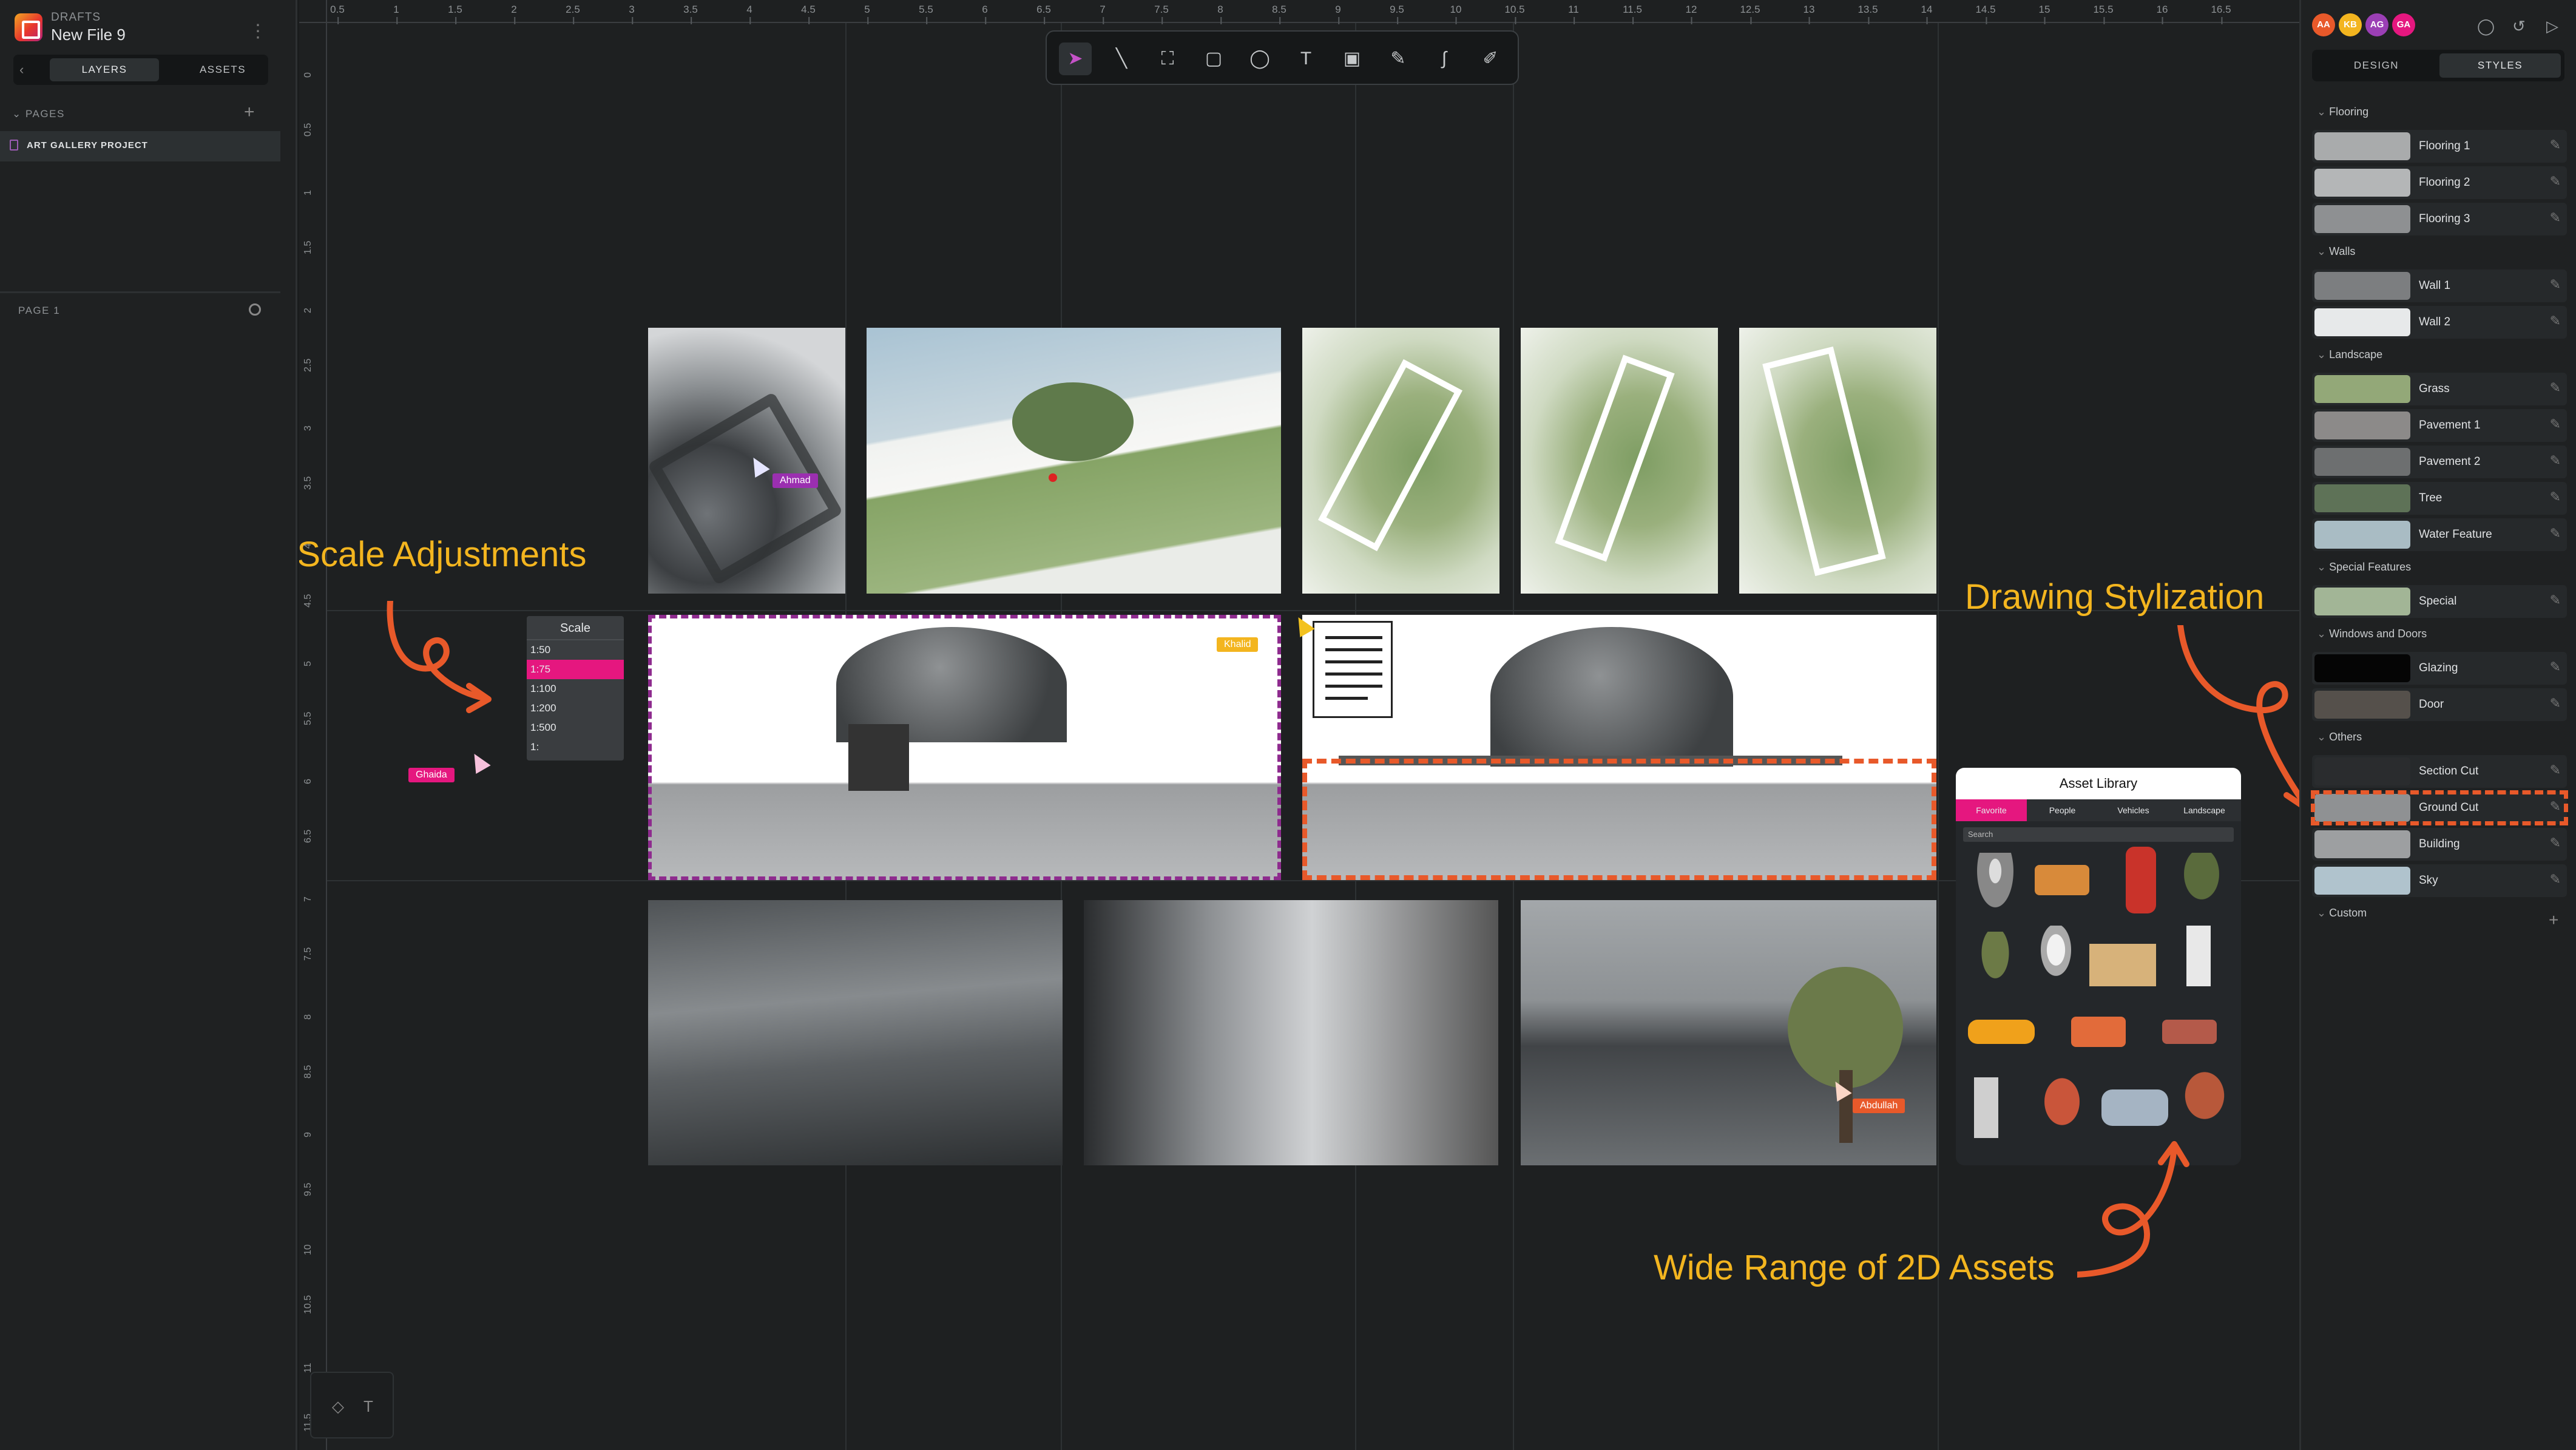  What do you see at coordinates (1728, 1032) in the screenshot?
I see `photo-tile-exterior` at bounding box center [1728, 1032].